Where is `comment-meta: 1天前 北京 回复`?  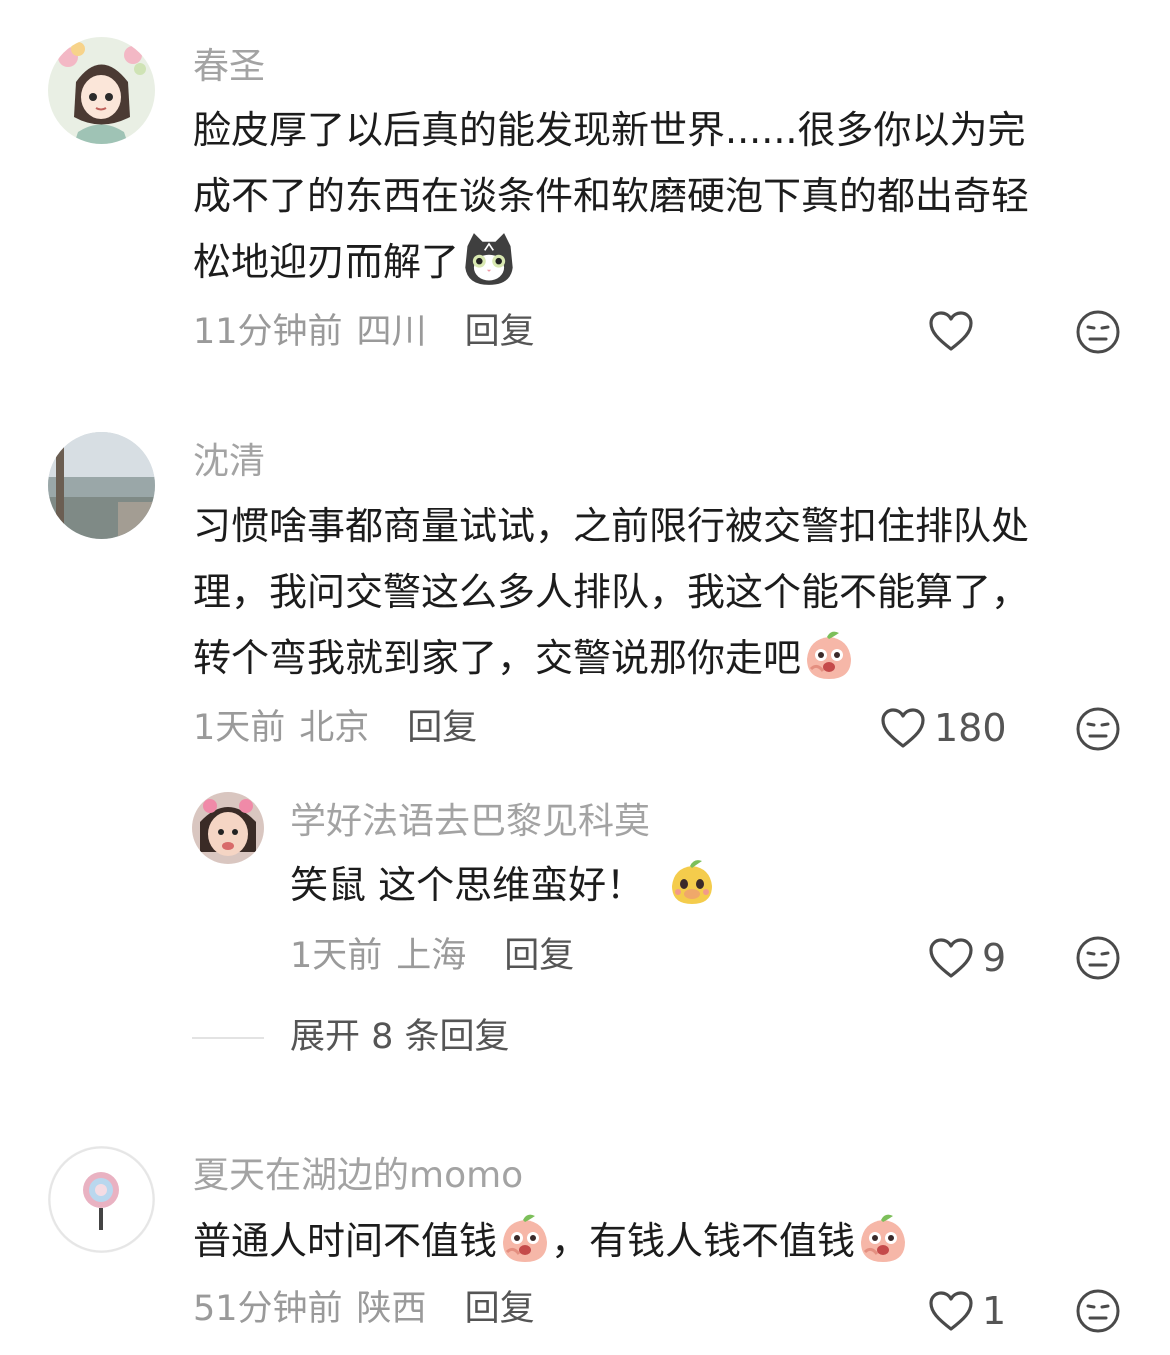
comment-meta: 1天前 北京 回复 is located at coordinates (335, 728).